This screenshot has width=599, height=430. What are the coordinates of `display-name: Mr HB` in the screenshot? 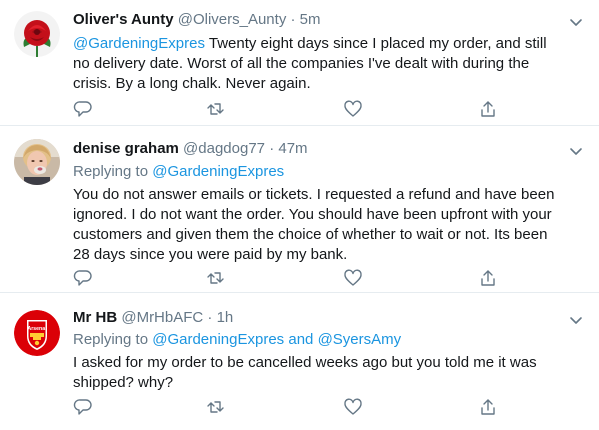 It's located at (95, 317).